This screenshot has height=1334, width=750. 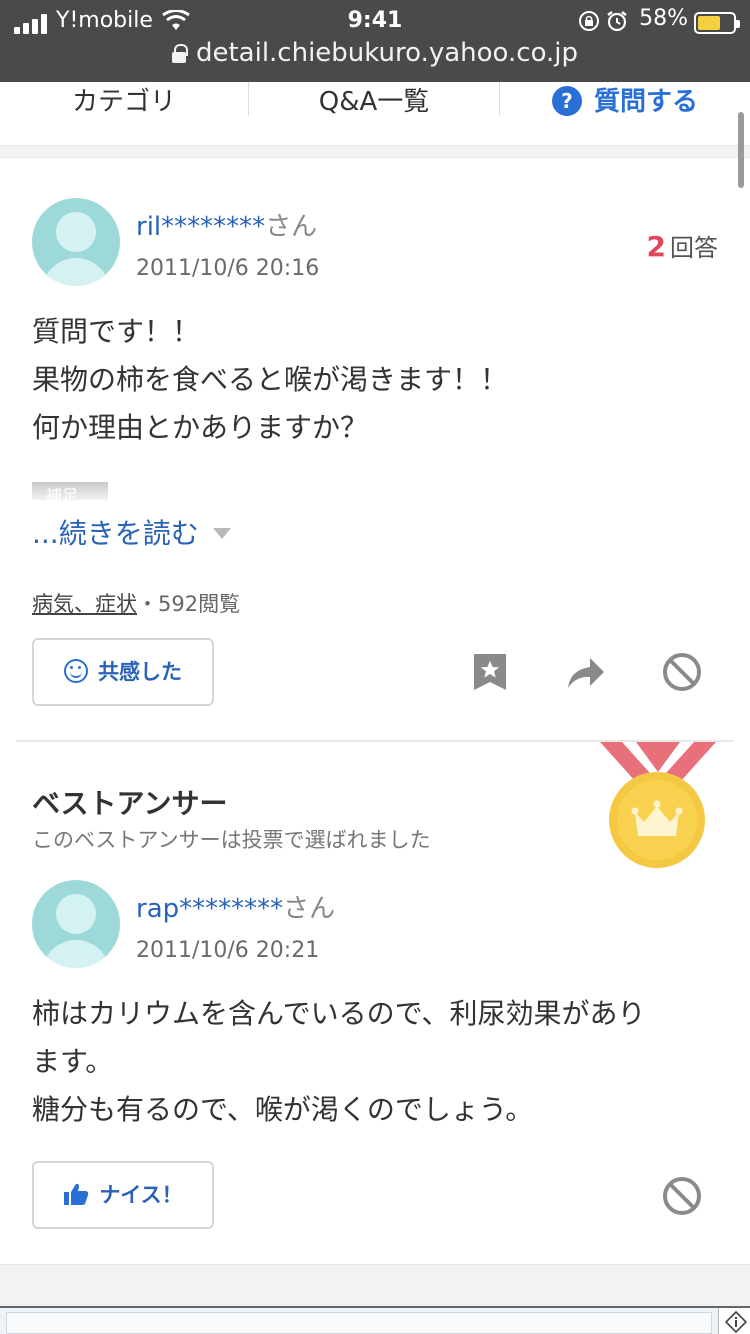 What do you see at coordinates (656, 246) in the screenshot?
I see `answer-count-number: 2` at bounding box center [656, 246].